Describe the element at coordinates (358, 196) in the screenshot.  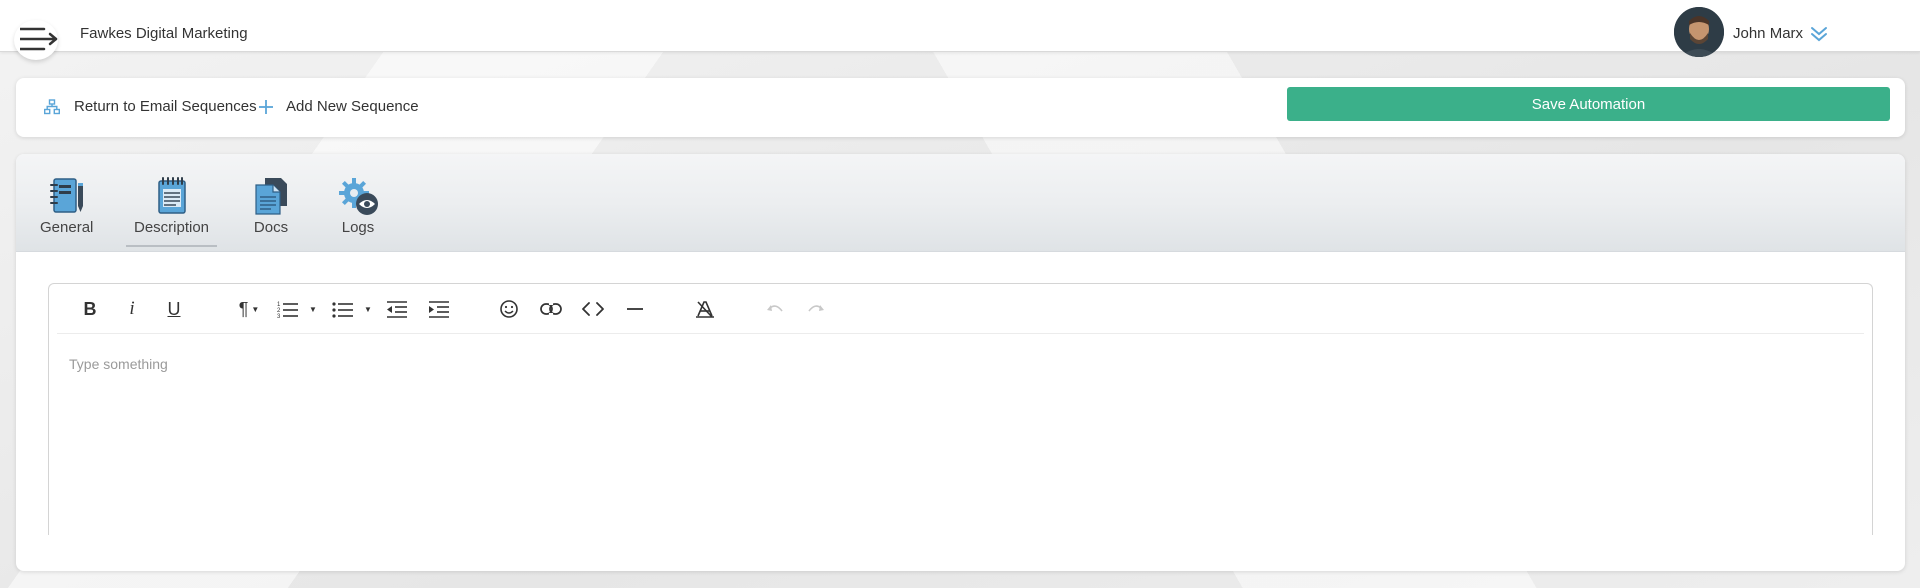
I see `gear-eye-icon` at that location.